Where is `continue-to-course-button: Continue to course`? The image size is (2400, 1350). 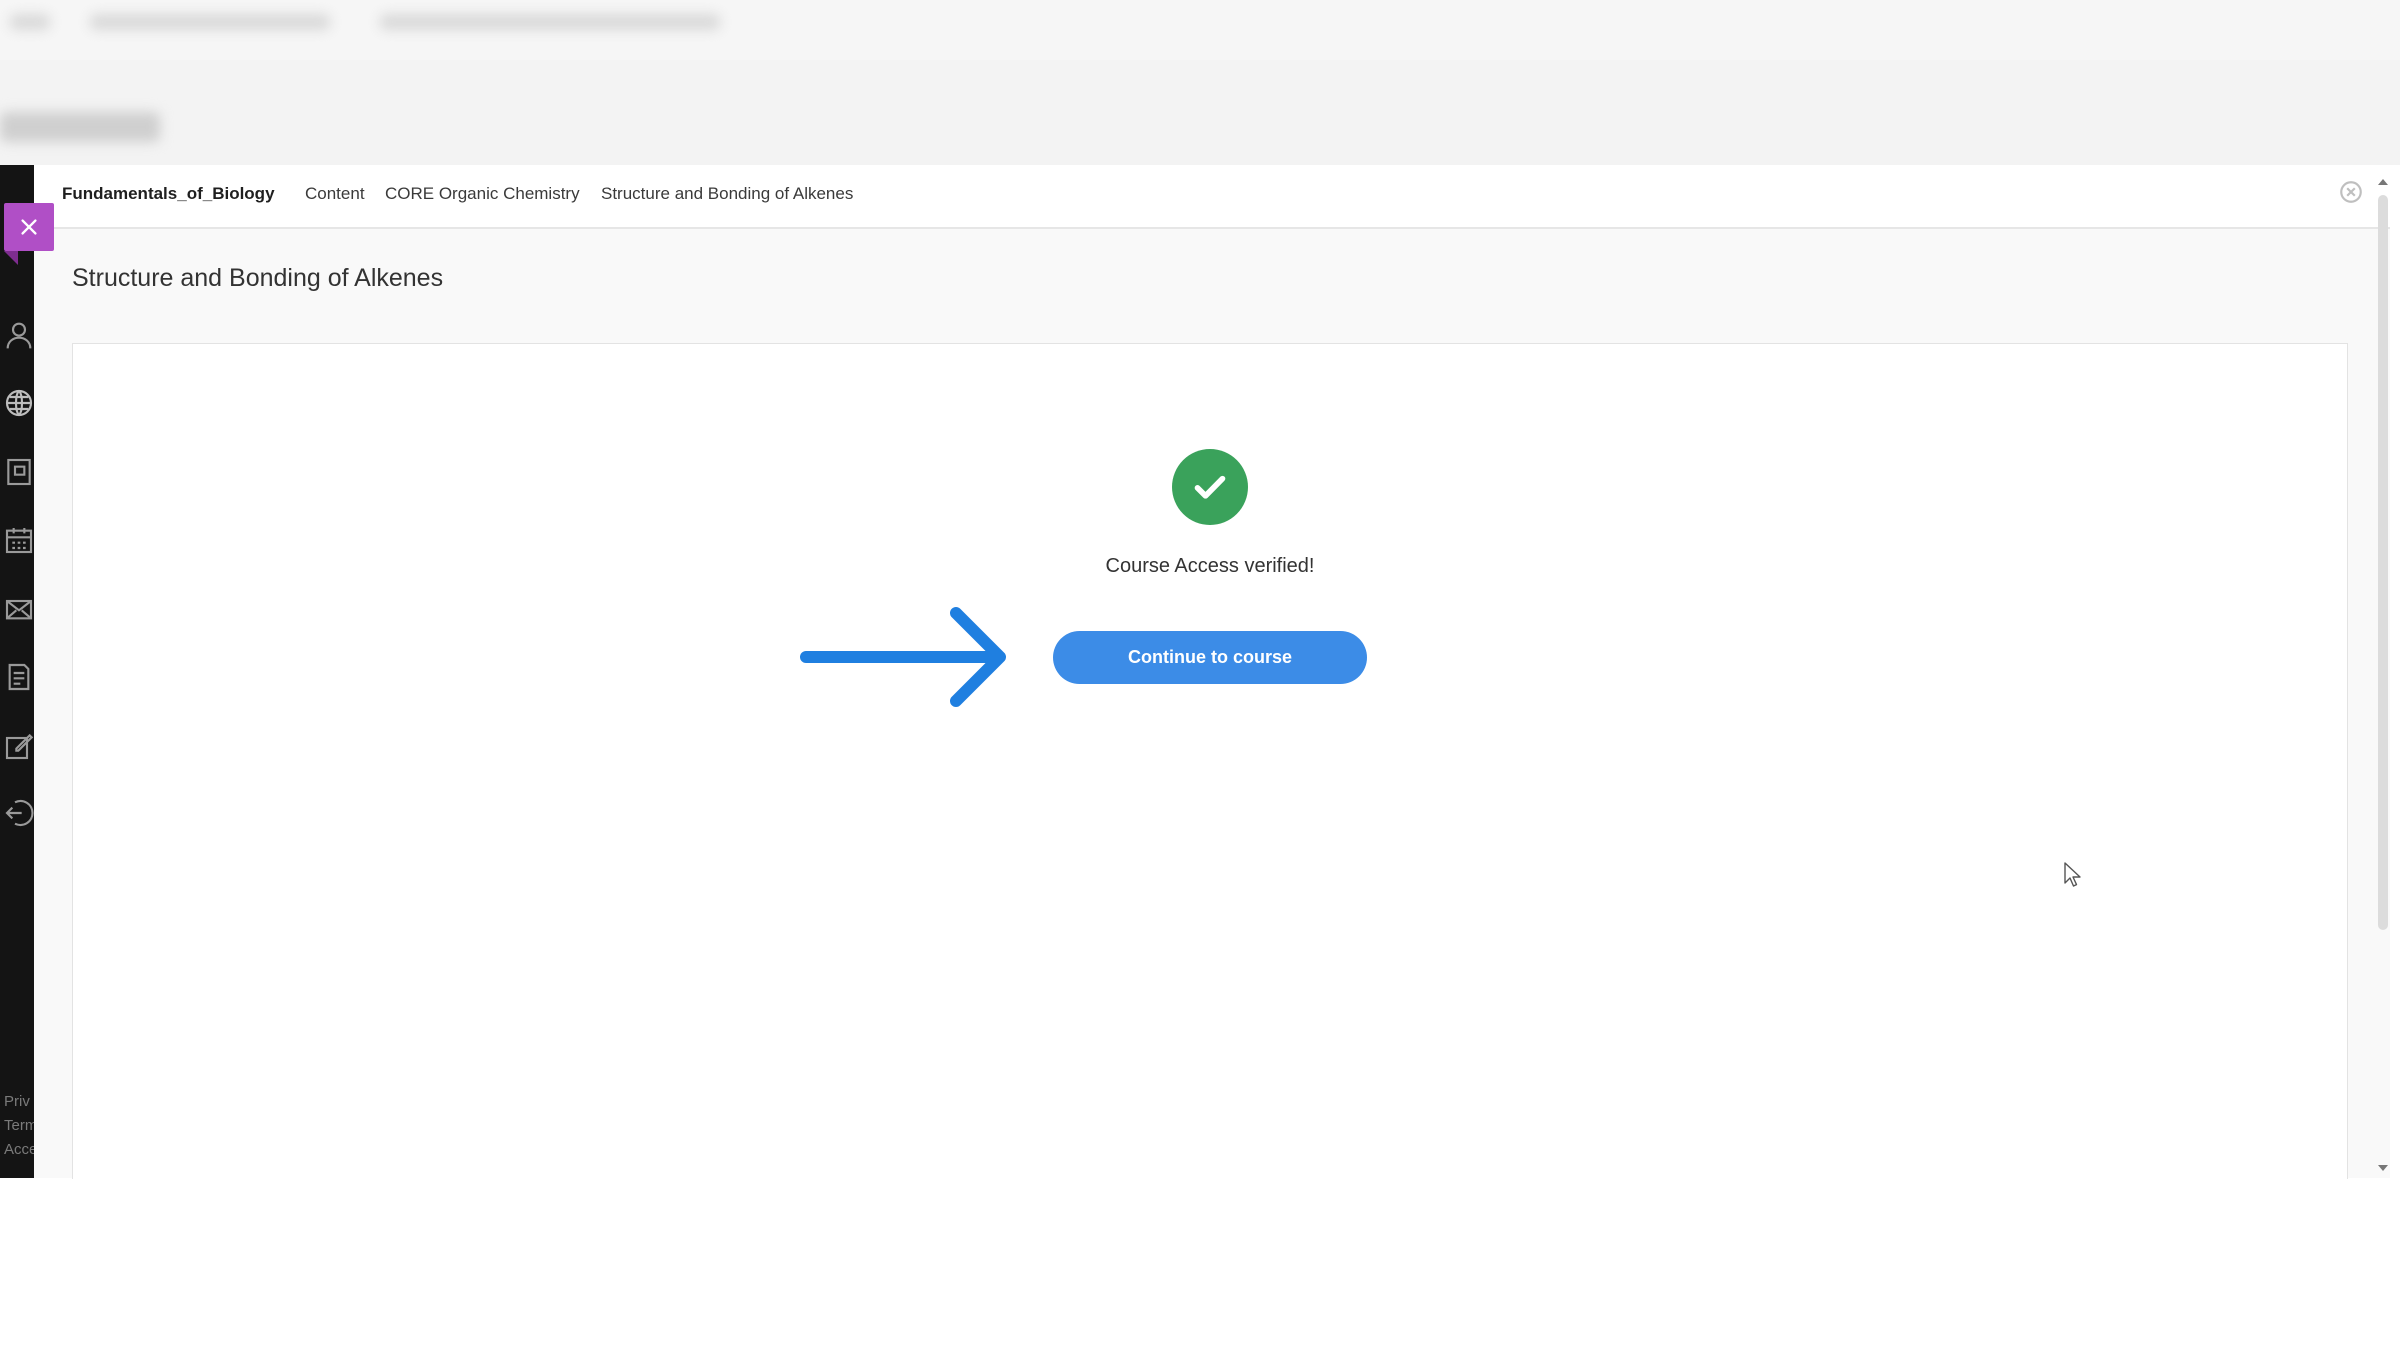
continue-to-course-button: Continue to course is located at coordinates (1210, 657).